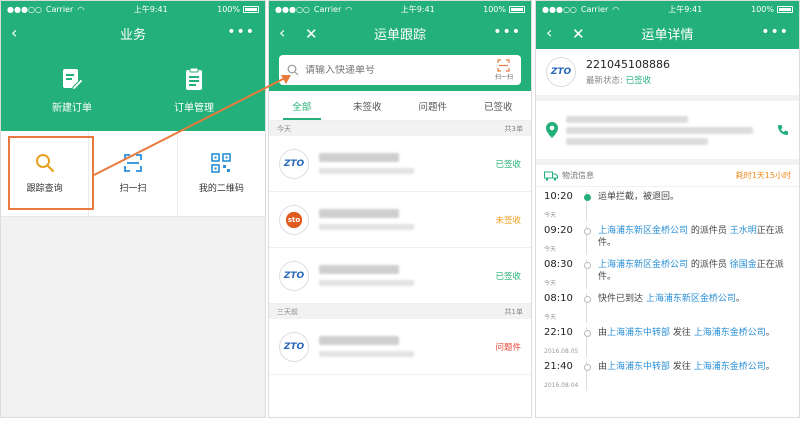  I want to click on event-description: 运单拦截，被退回。, so click(692, 206).